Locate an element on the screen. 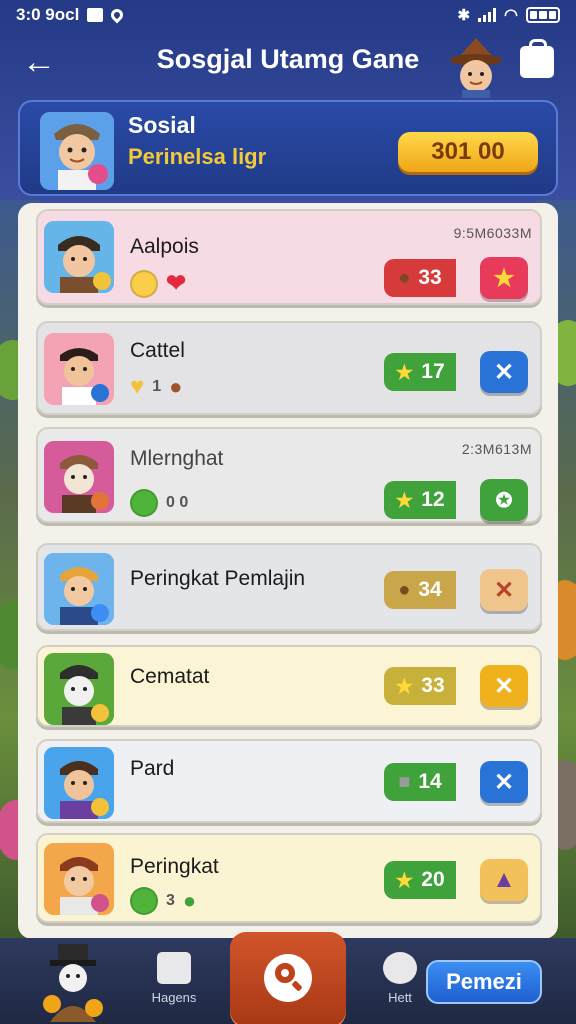 The width and height of the screenshot is (576, 1024). pemezi-button: Pemezi is located at coordinates (484, 982).